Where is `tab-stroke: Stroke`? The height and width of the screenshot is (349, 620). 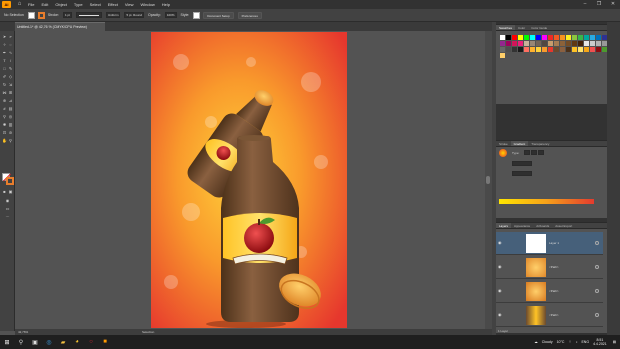 tab-stroke: Stroke is located at coordinates (503, 143).